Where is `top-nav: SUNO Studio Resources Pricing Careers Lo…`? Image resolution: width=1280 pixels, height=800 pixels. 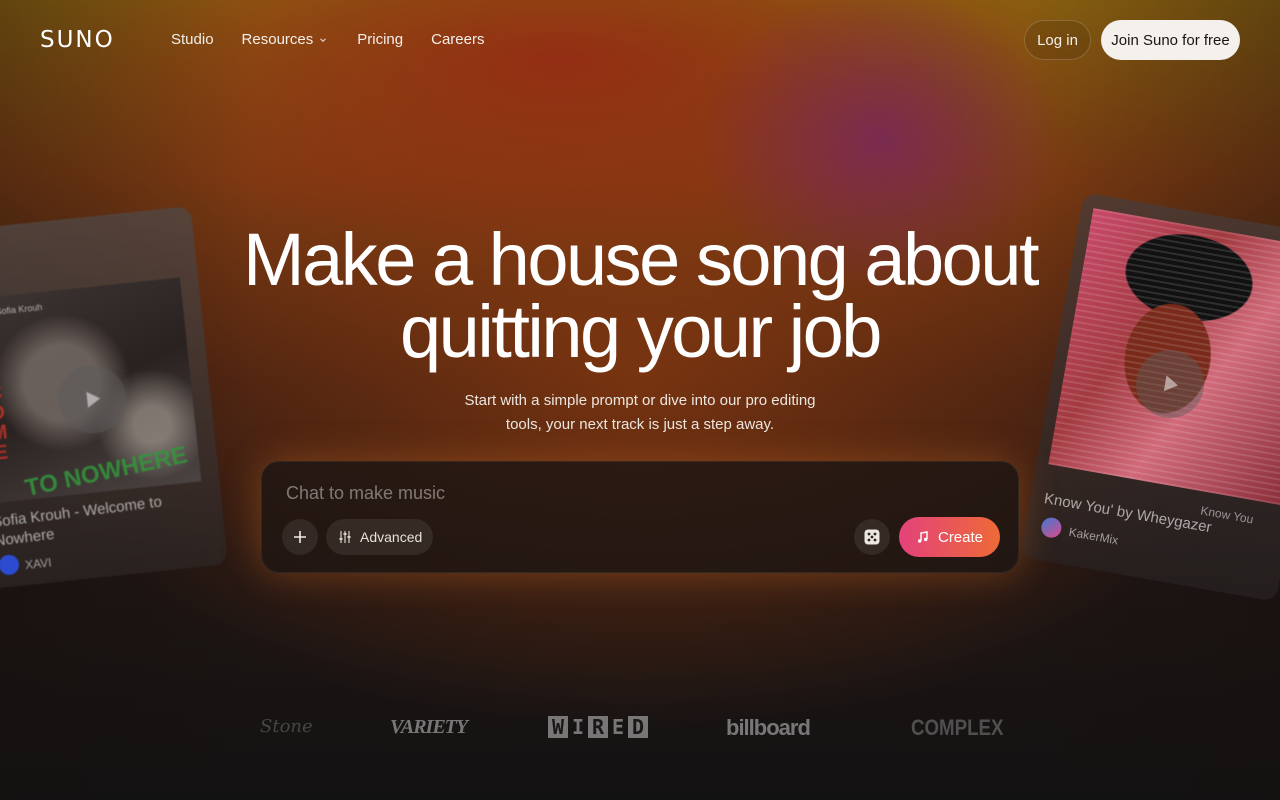
top-nav: SUNO Studio Resources Pricing Careers Lo… is located at coordinates (640, 40).